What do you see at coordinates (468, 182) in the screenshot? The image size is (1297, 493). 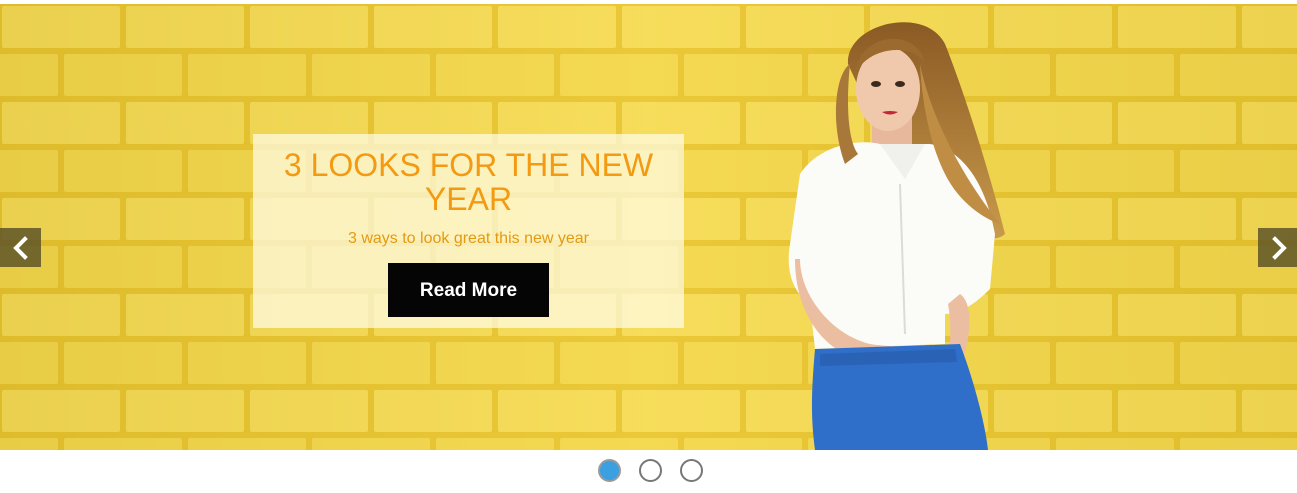 I see `slide-title: 3 LOOKS FOR THE NEW YEAR` at bounding box center [468, 182].